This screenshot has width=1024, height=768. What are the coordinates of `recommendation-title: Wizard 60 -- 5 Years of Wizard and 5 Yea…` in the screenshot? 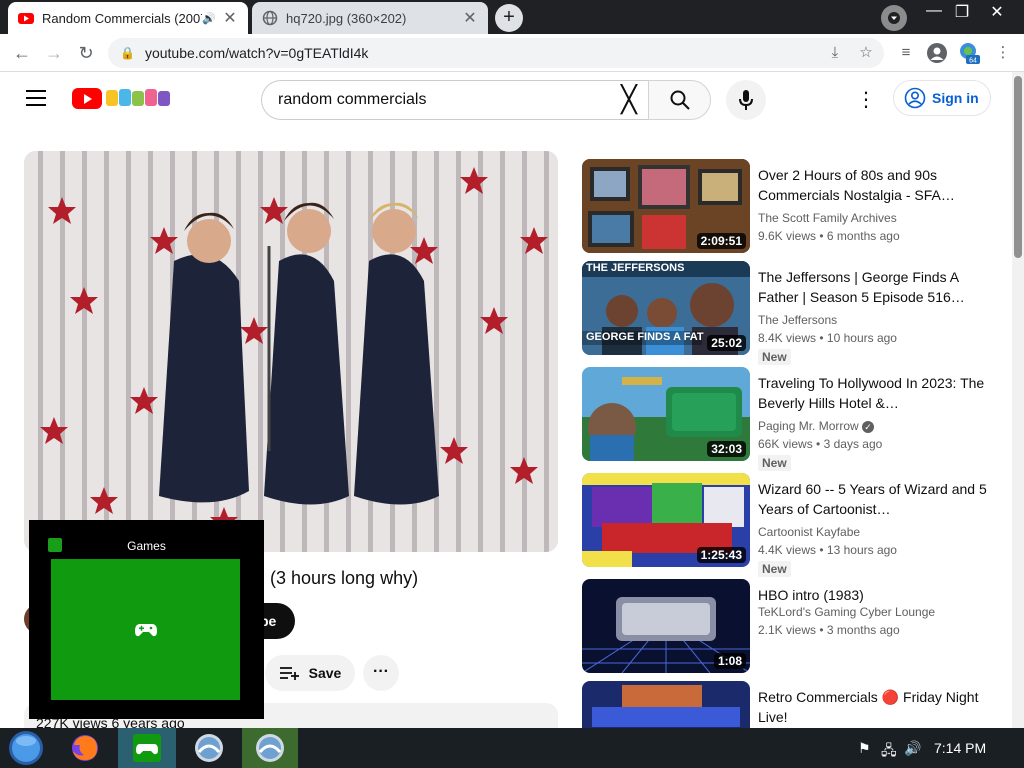 It's located at (873, 499).